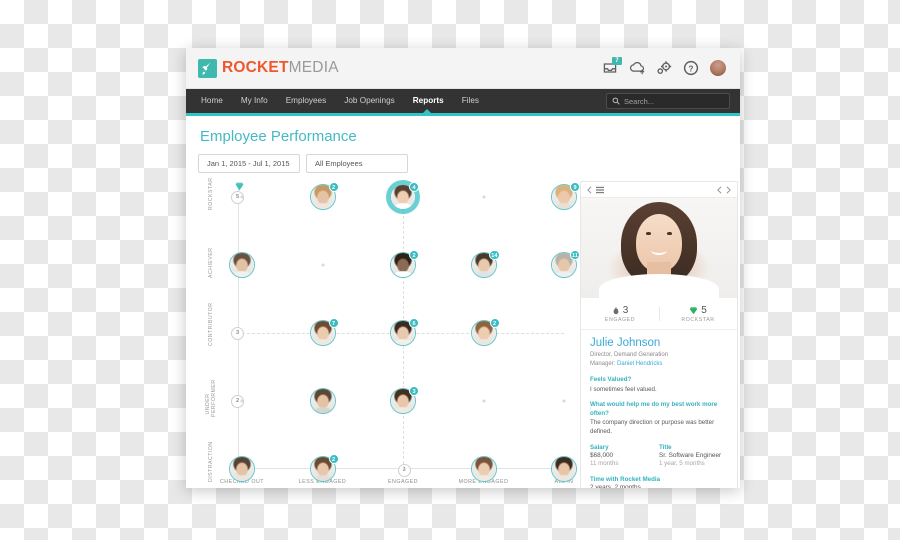 The image size is (900, 540). I want to click on x-axis-tick: 3, so click(404, 470).